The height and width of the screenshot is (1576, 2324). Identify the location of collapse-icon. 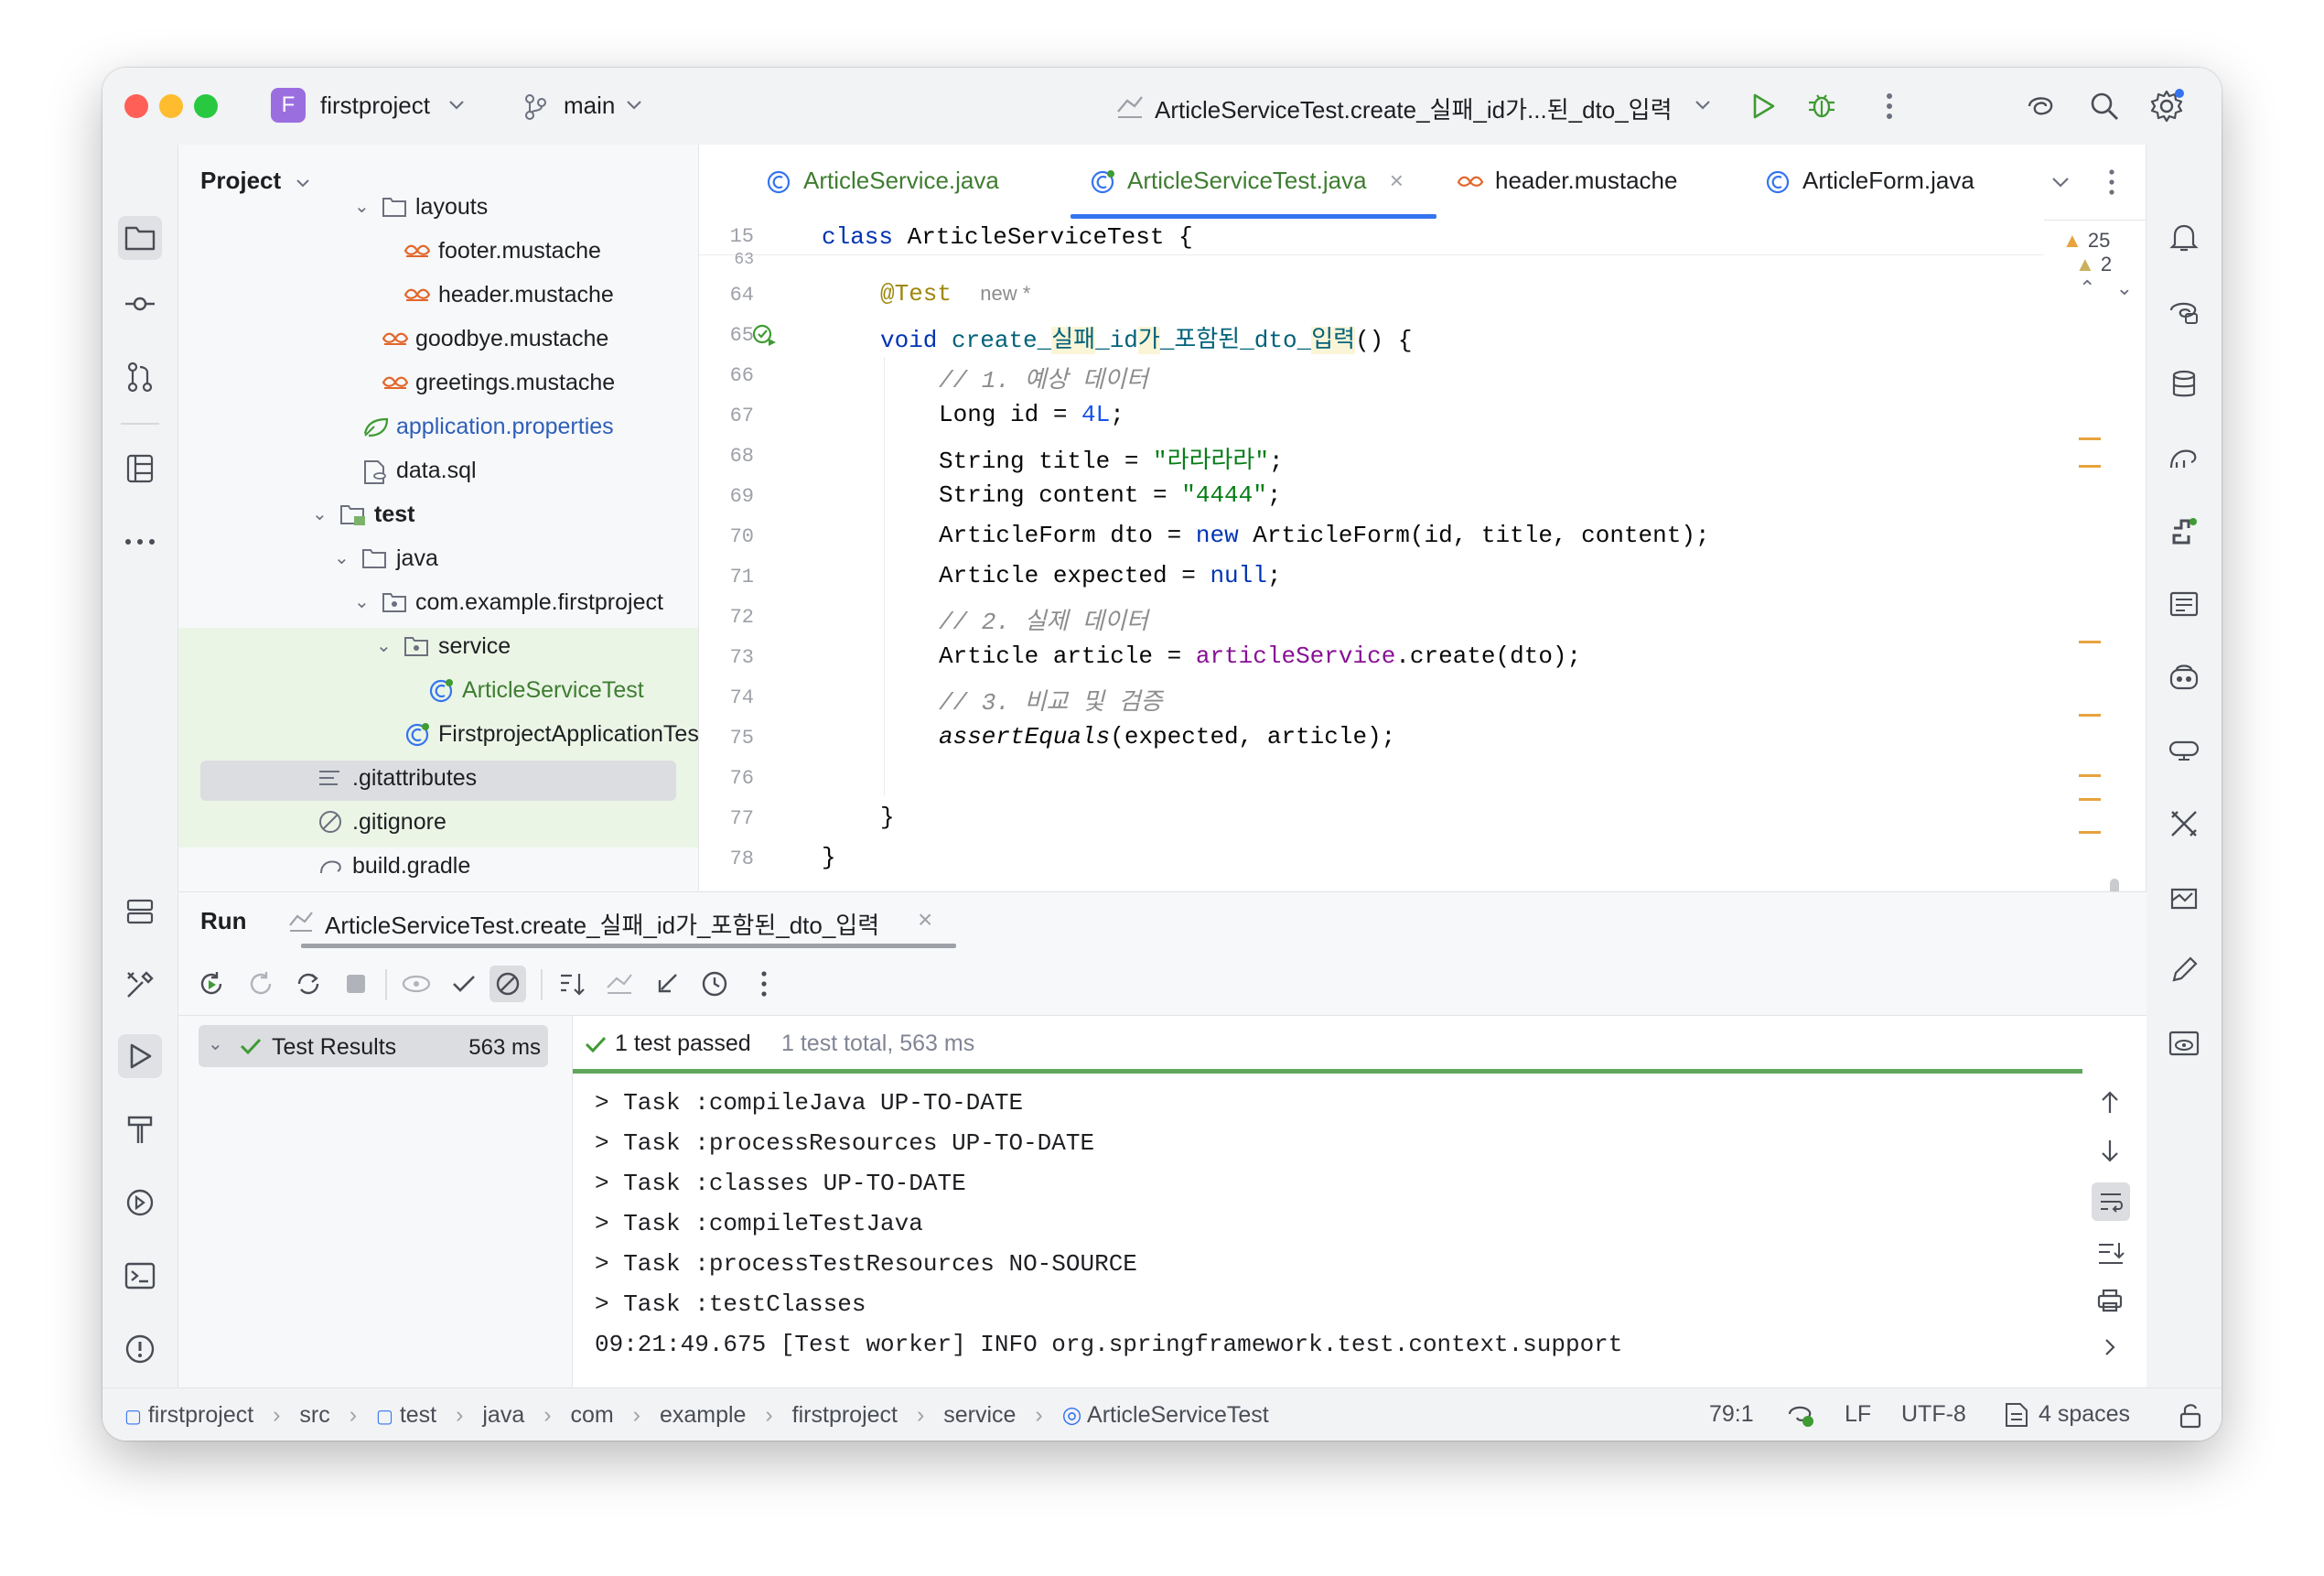
(667, 984).